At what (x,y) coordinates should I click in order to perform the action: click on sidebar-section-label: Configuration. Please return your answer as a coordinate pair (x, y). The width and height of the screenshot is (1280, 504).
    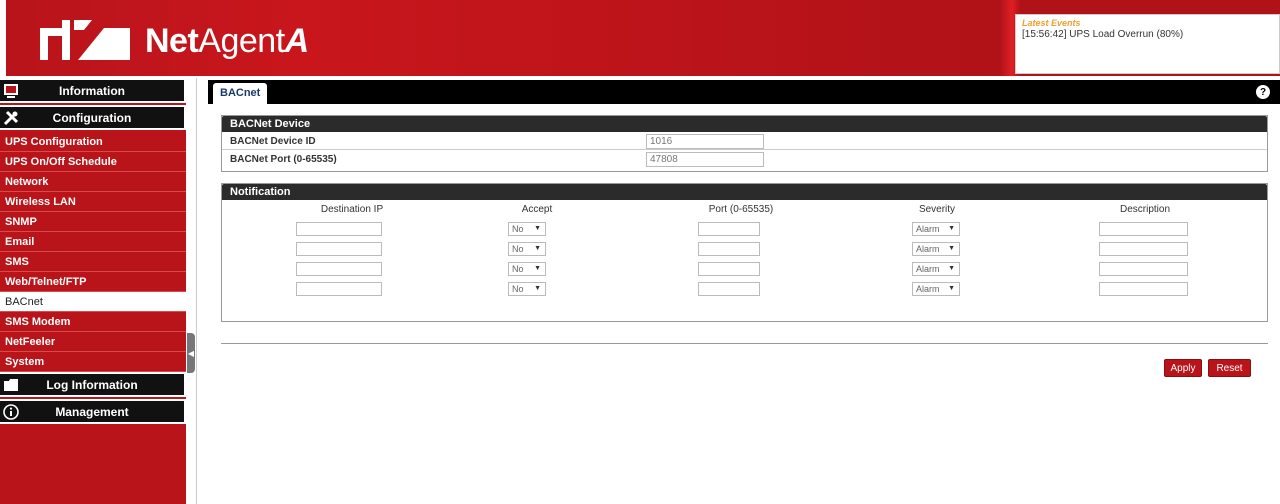
    Looking at the image, I should click on (92, 117).